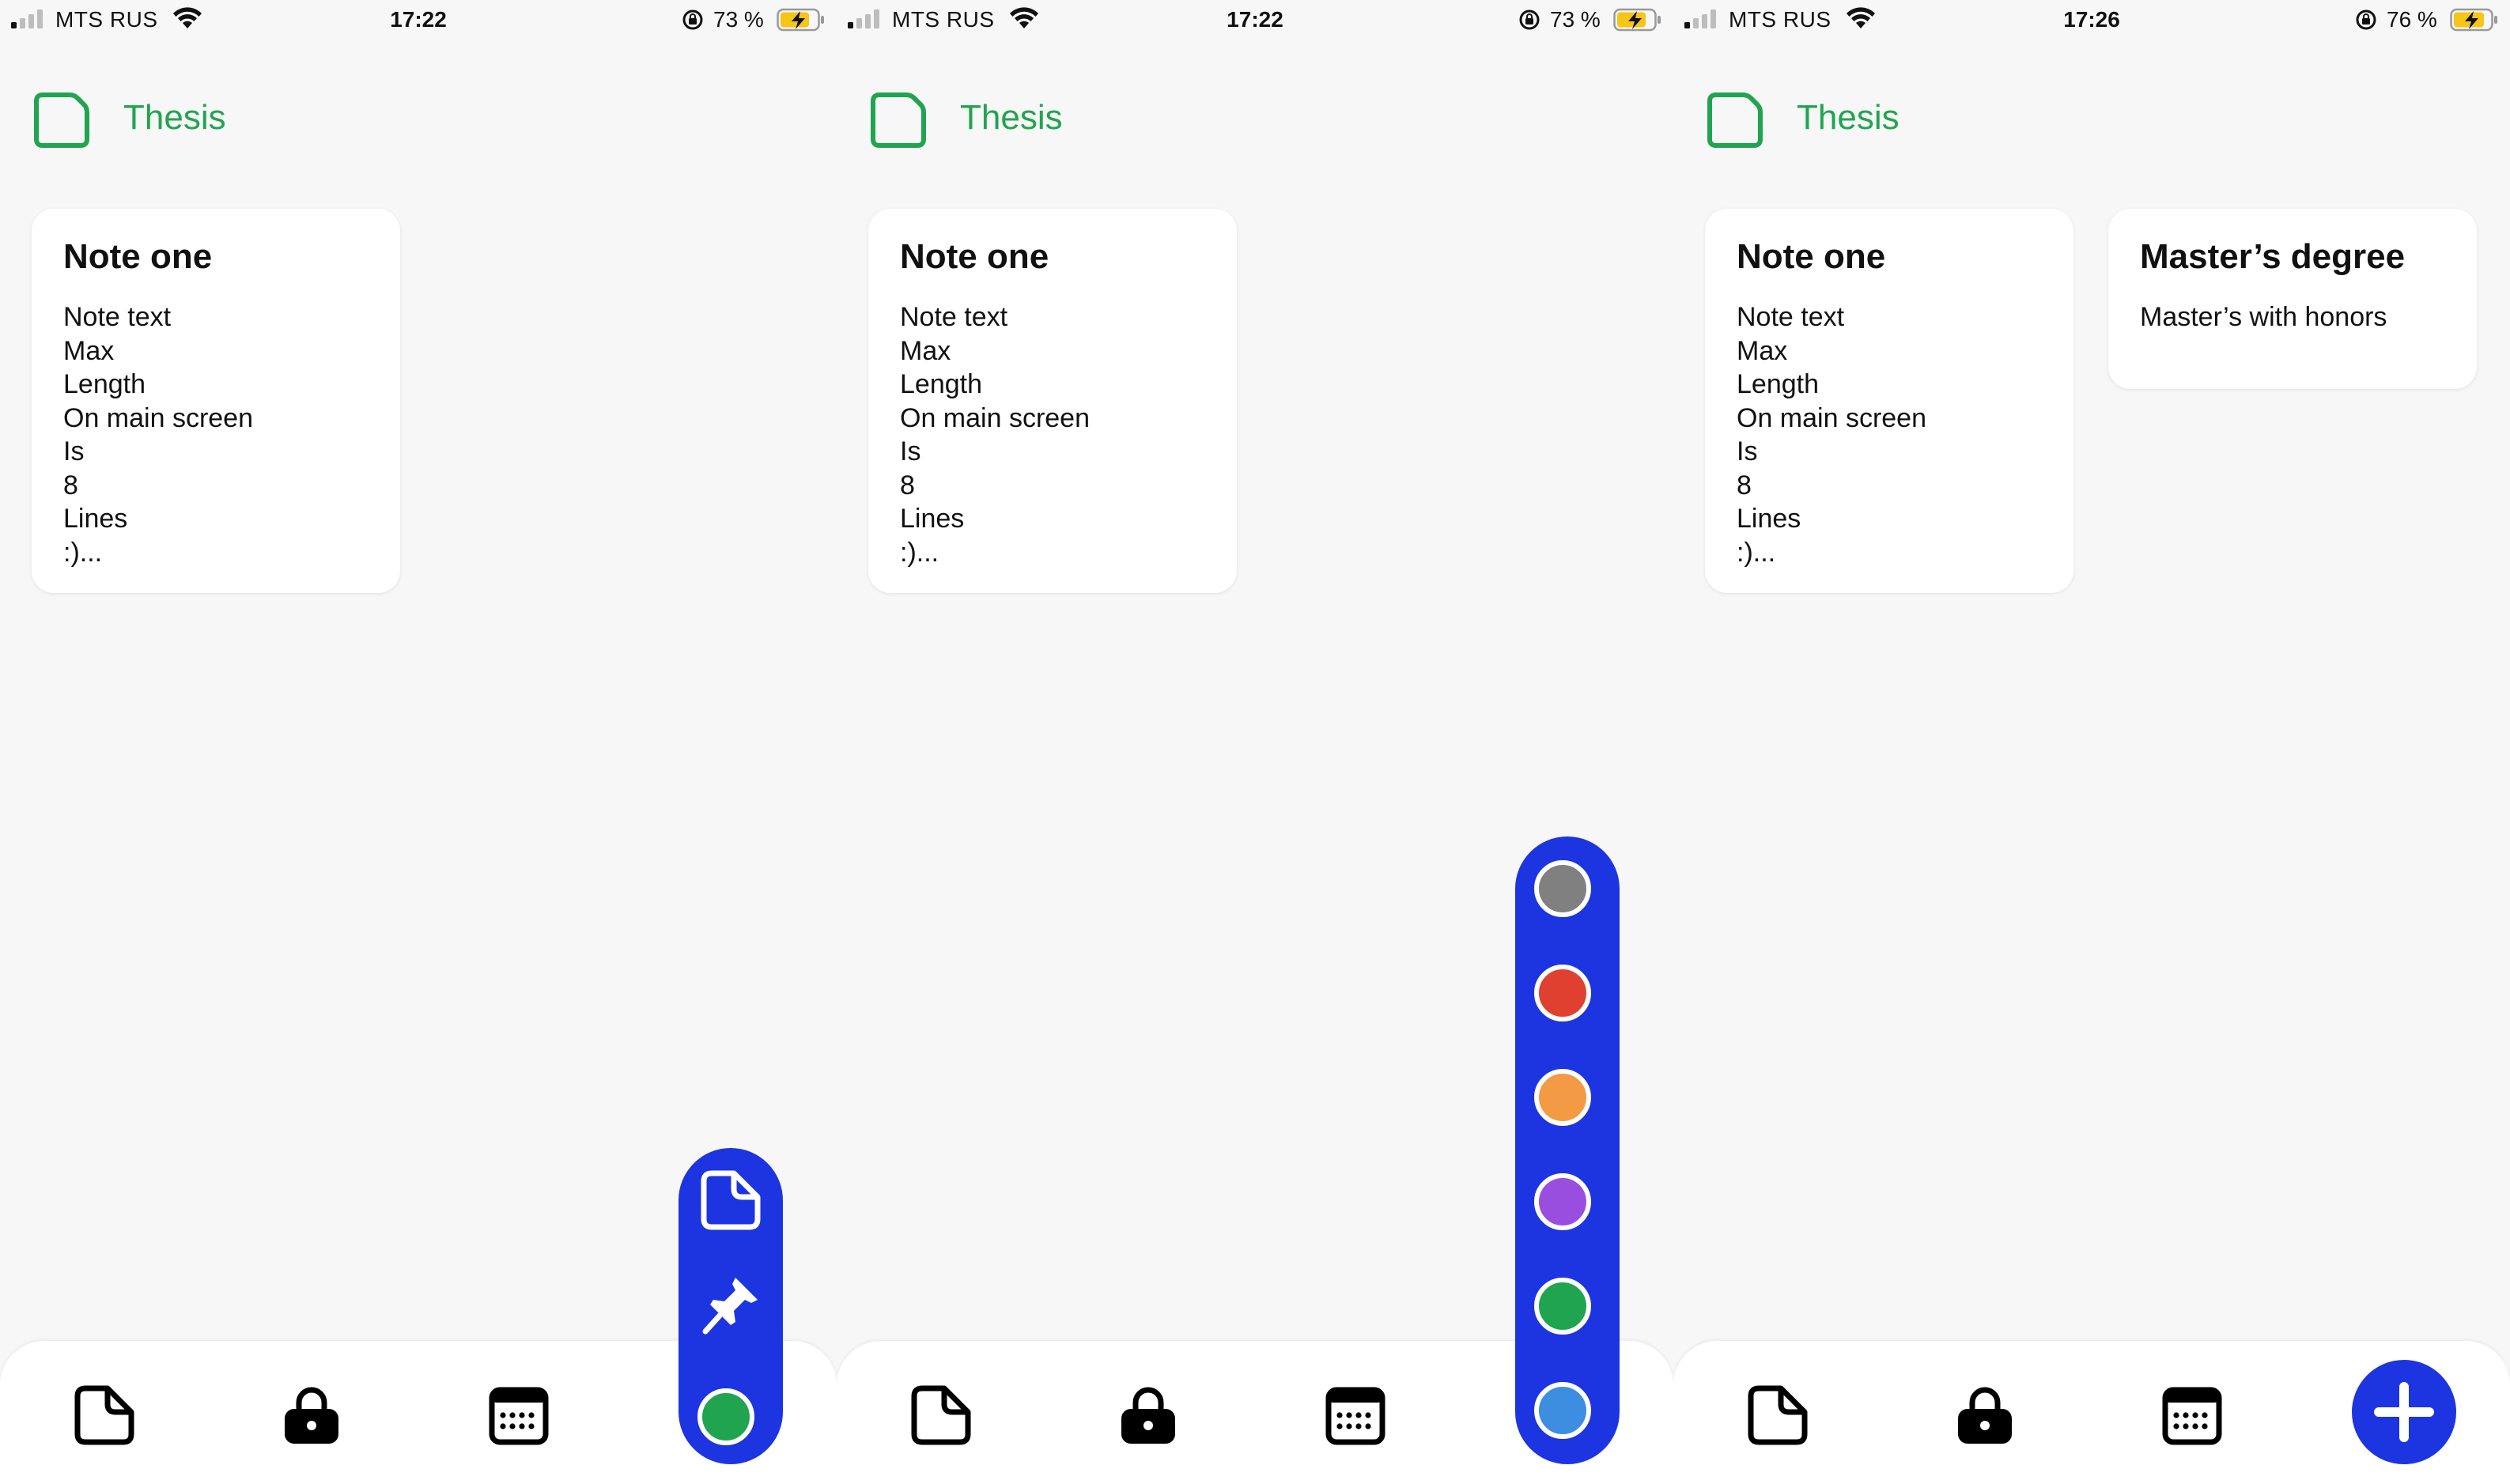  I want to click on new-note-button, so click(730, 1200).